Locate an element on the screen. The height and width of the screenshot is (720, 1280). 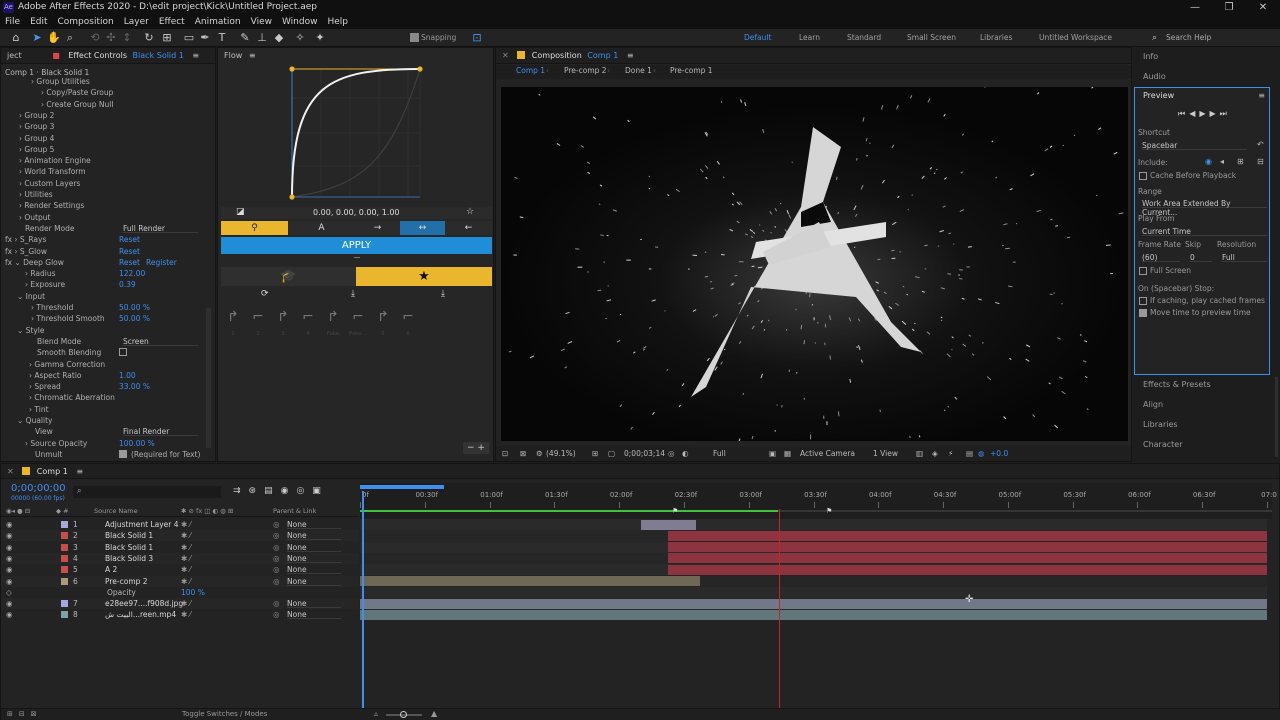
include-layers-icon: ⊟ is located at coordinates (1260, 161).